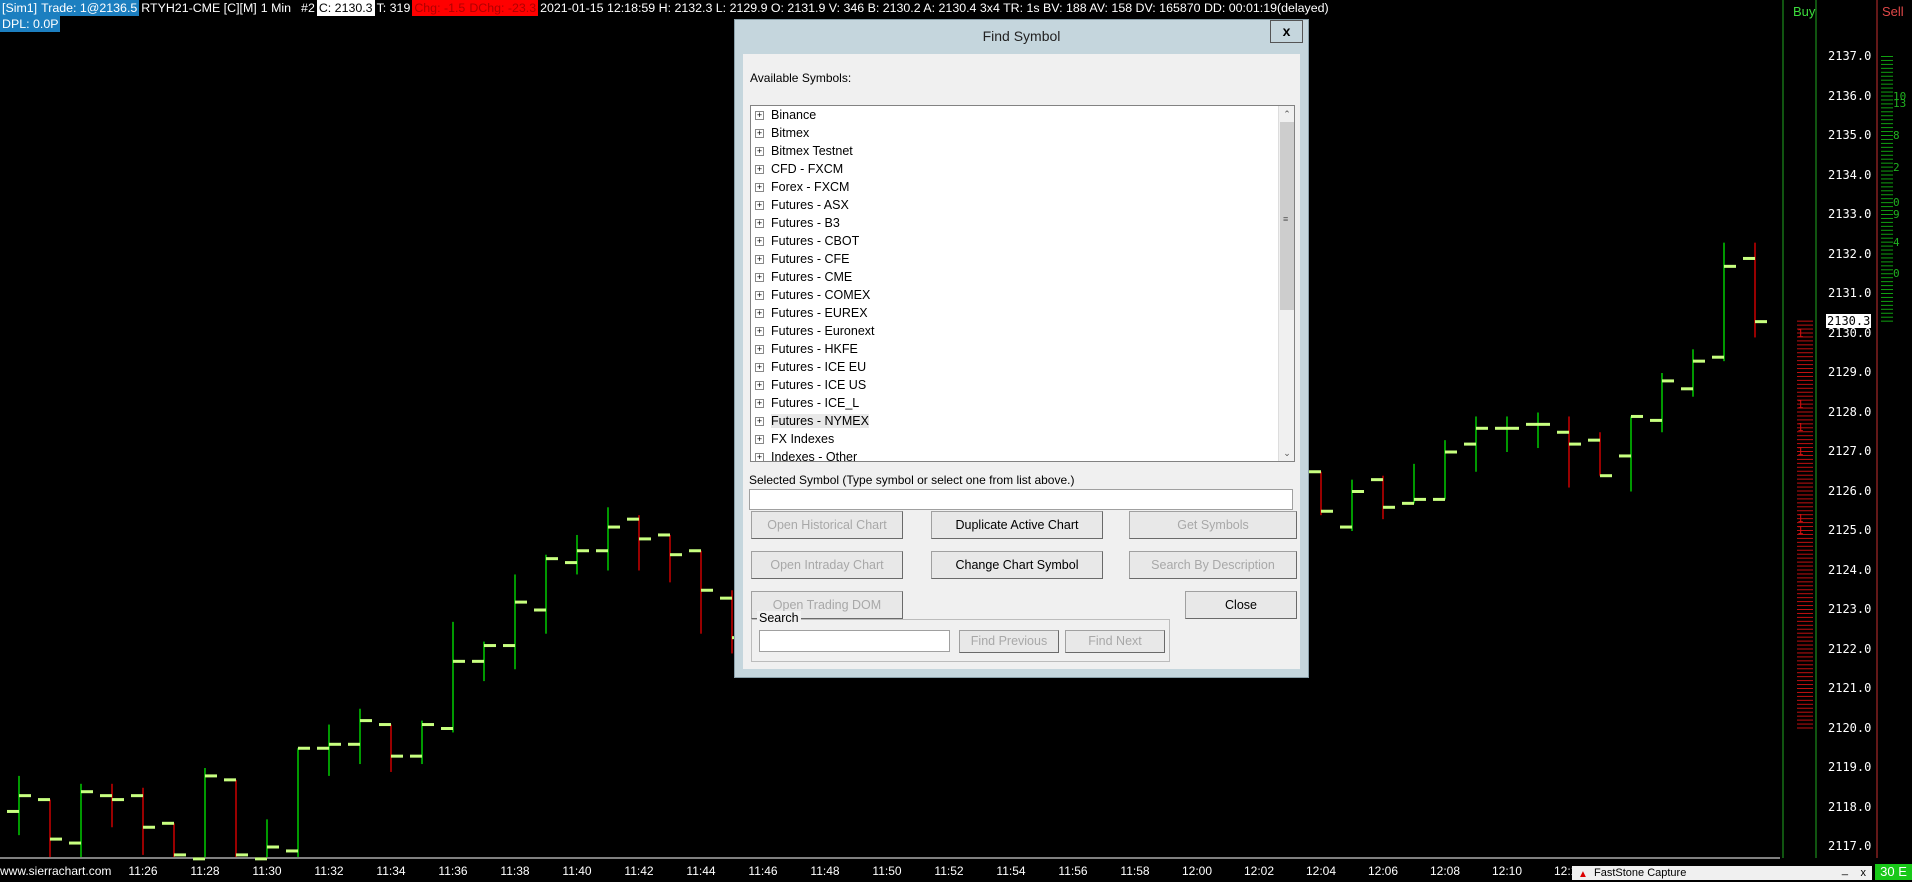 The height and width of the screenshot is (882, 1912). I want to click on symbol-tree-item: + Futures - Euronext, so click(1022, 331).